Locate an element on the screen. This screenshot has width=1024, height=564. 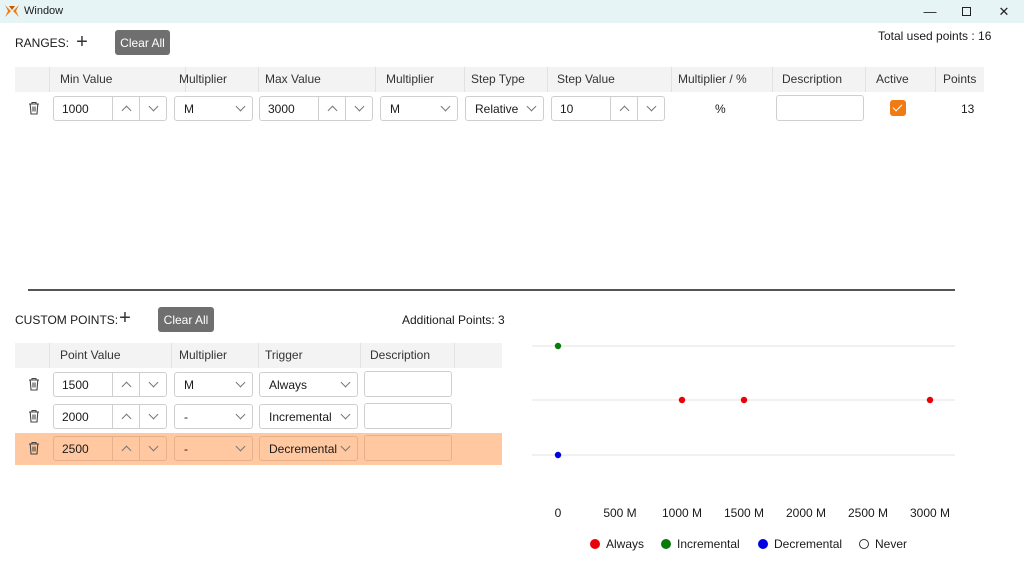
data-point-incremental is located at coordinates (558, 346).